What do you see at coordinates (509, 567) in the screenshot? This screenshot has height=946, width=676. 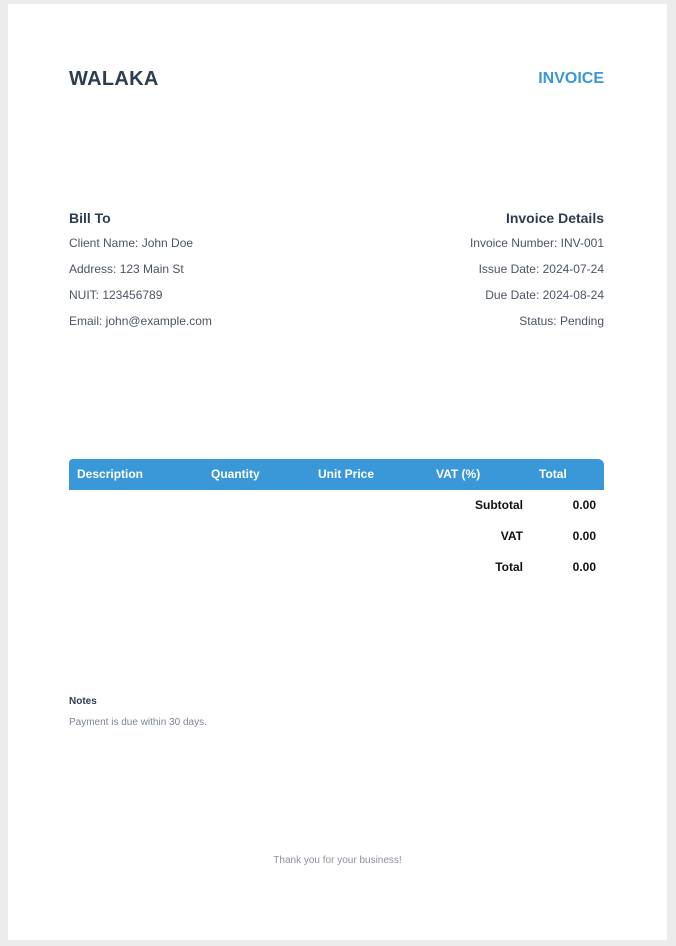 I see `total-label: Total` at bounding box center [509, 567].